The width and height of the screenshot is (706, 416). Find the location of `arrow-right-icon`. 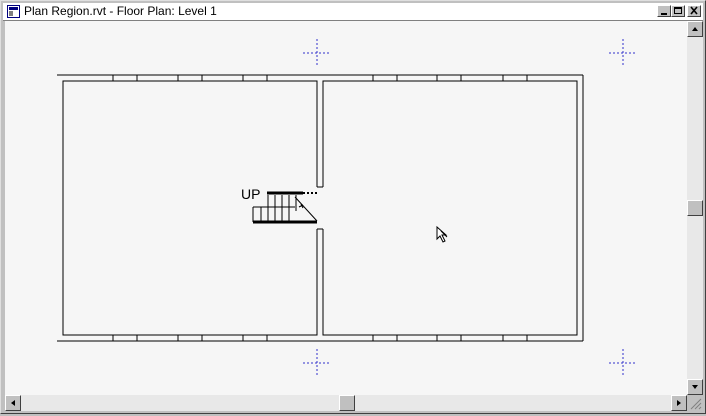

arrow-right-icon is located at coordinates (679, 403).